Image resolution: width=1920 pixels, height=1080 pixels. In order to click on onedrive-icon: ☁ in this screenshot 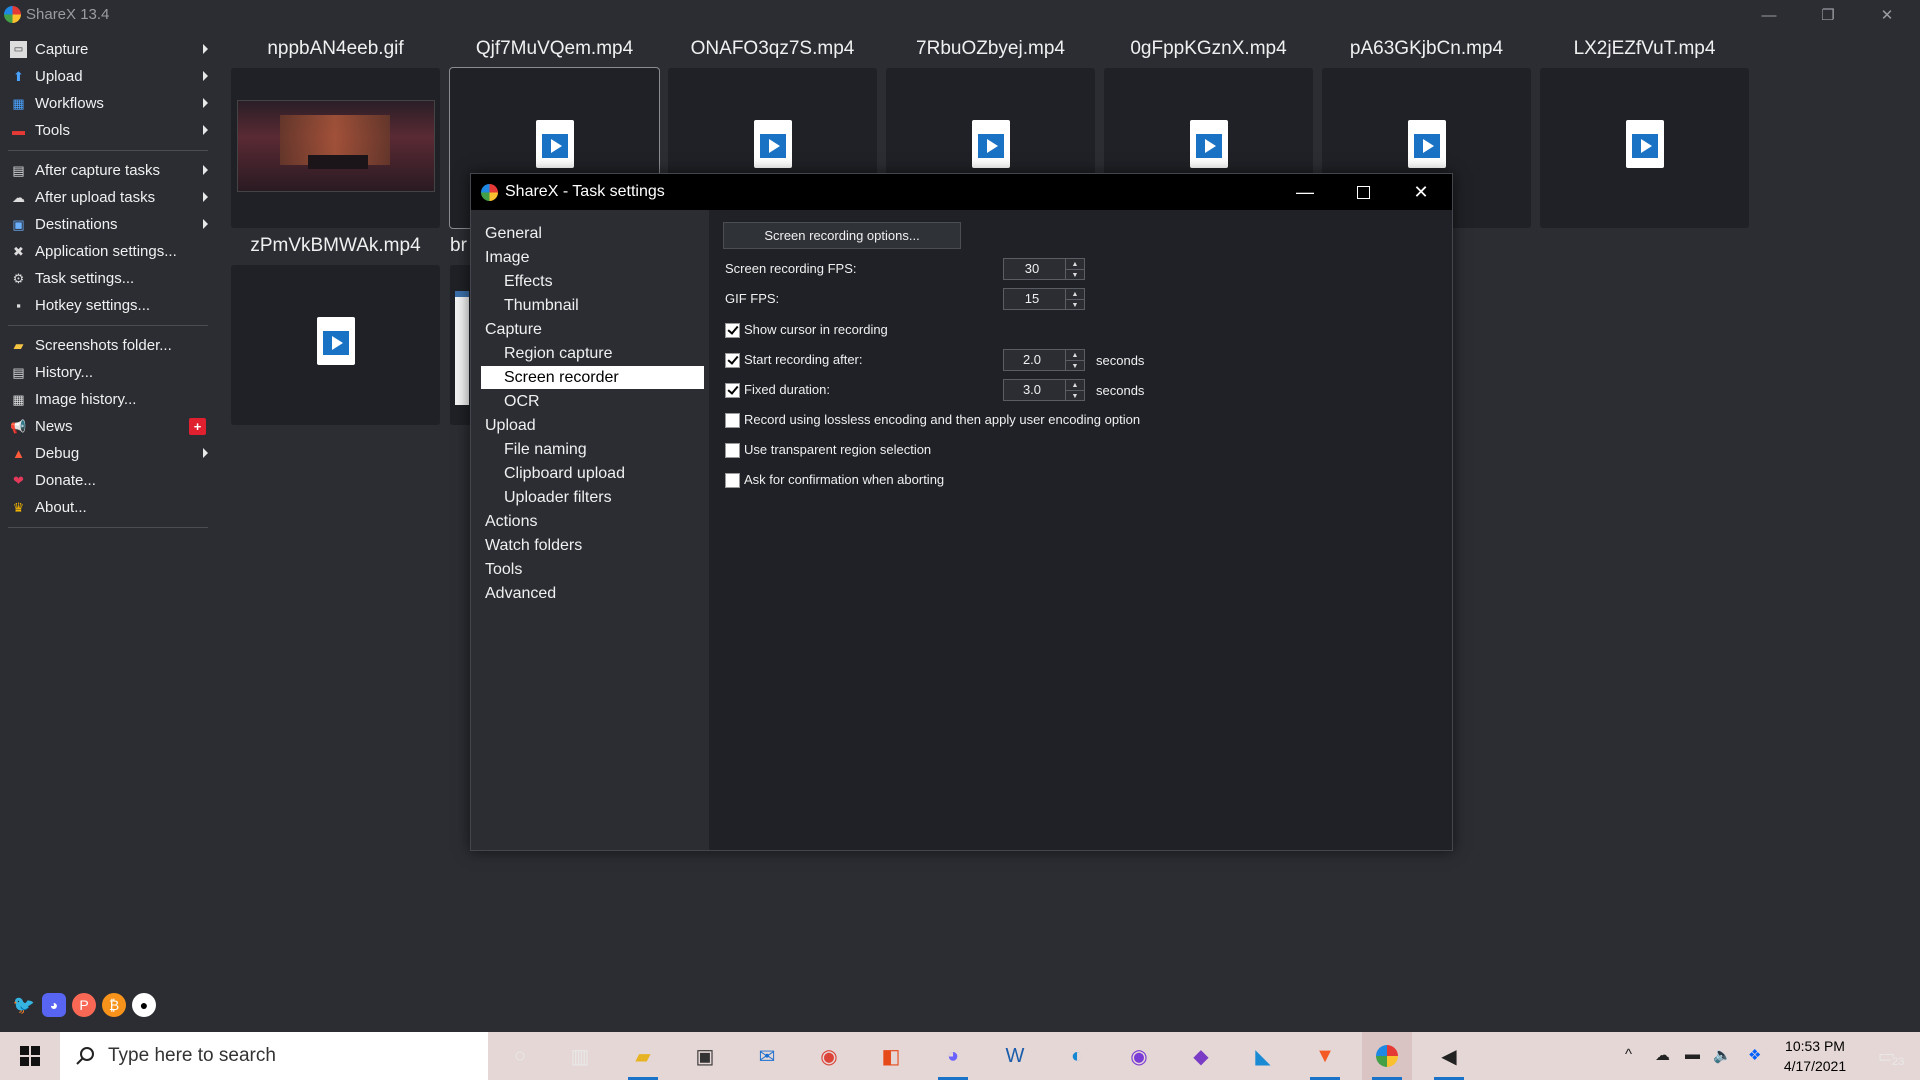, I will do `click(1662, 1055)`.